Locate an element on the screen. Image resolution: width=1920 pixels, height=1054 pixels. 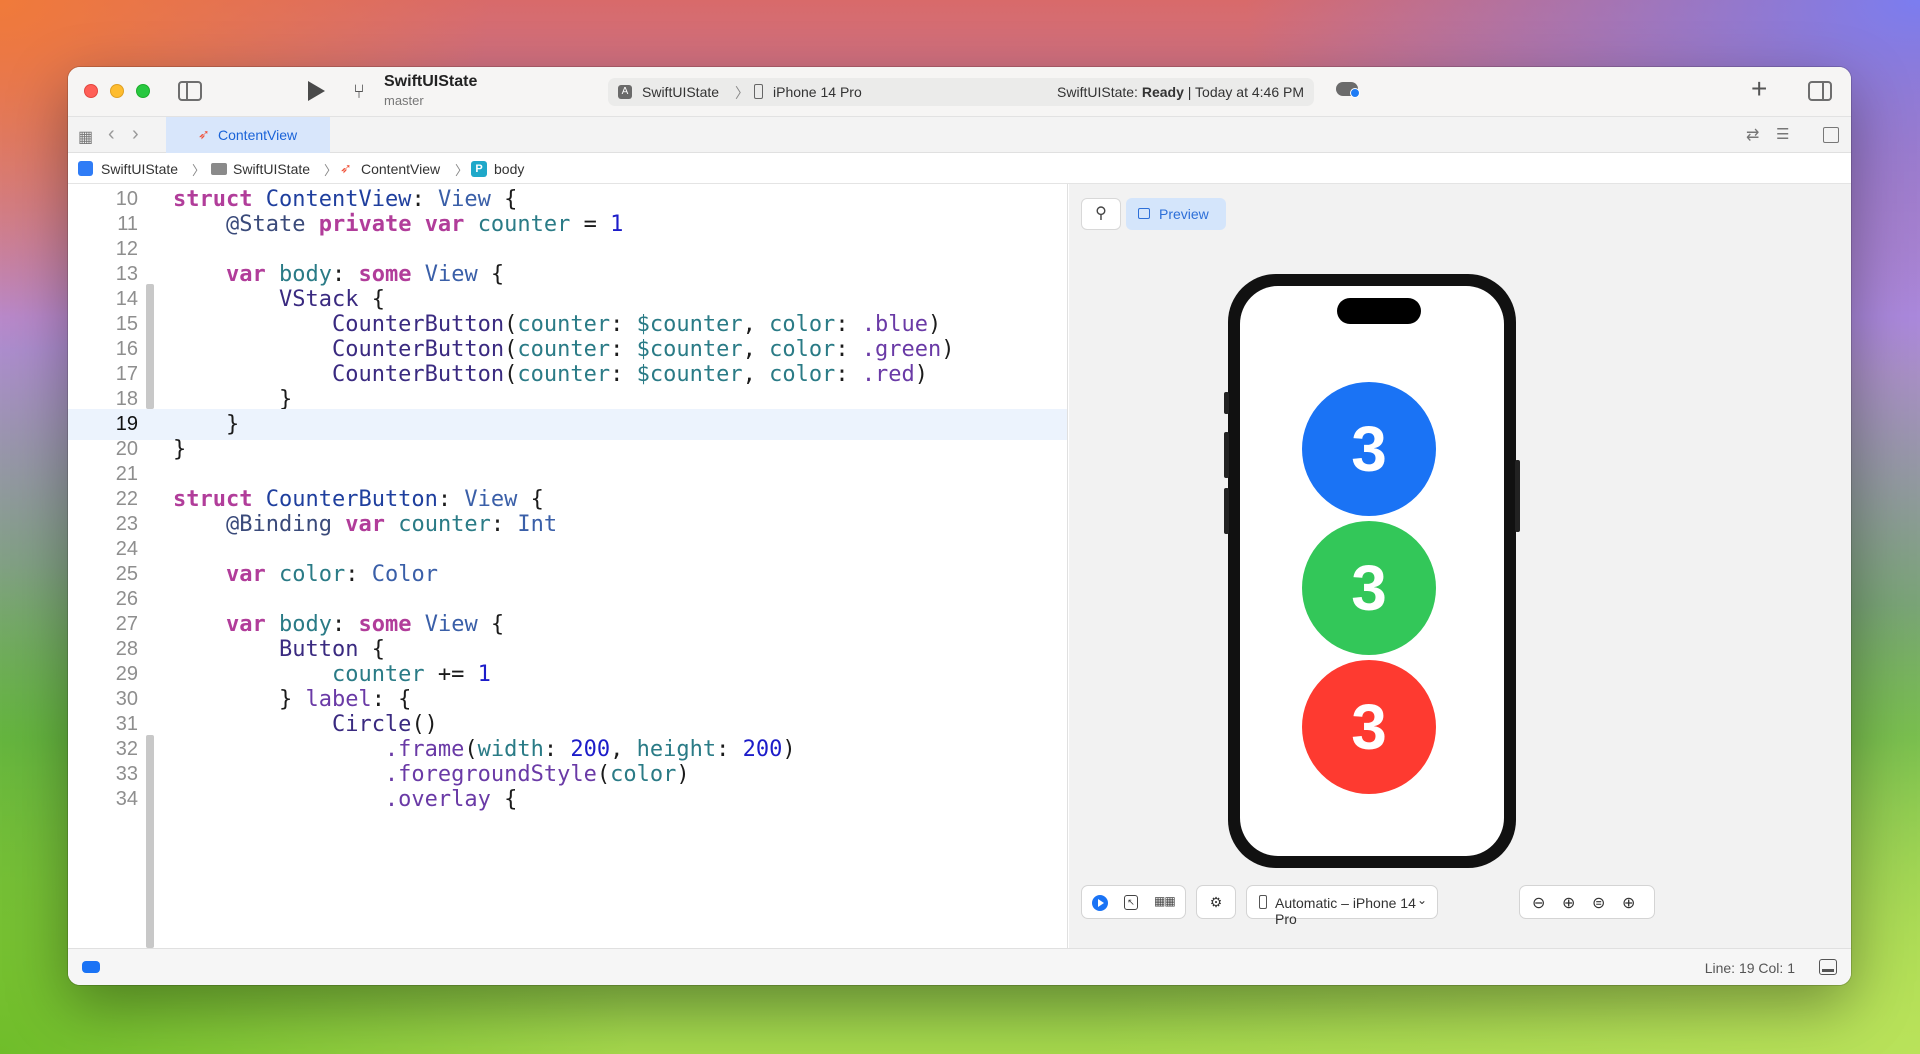
code-line: 34 .overlay { is located at coordinates (567, 799).